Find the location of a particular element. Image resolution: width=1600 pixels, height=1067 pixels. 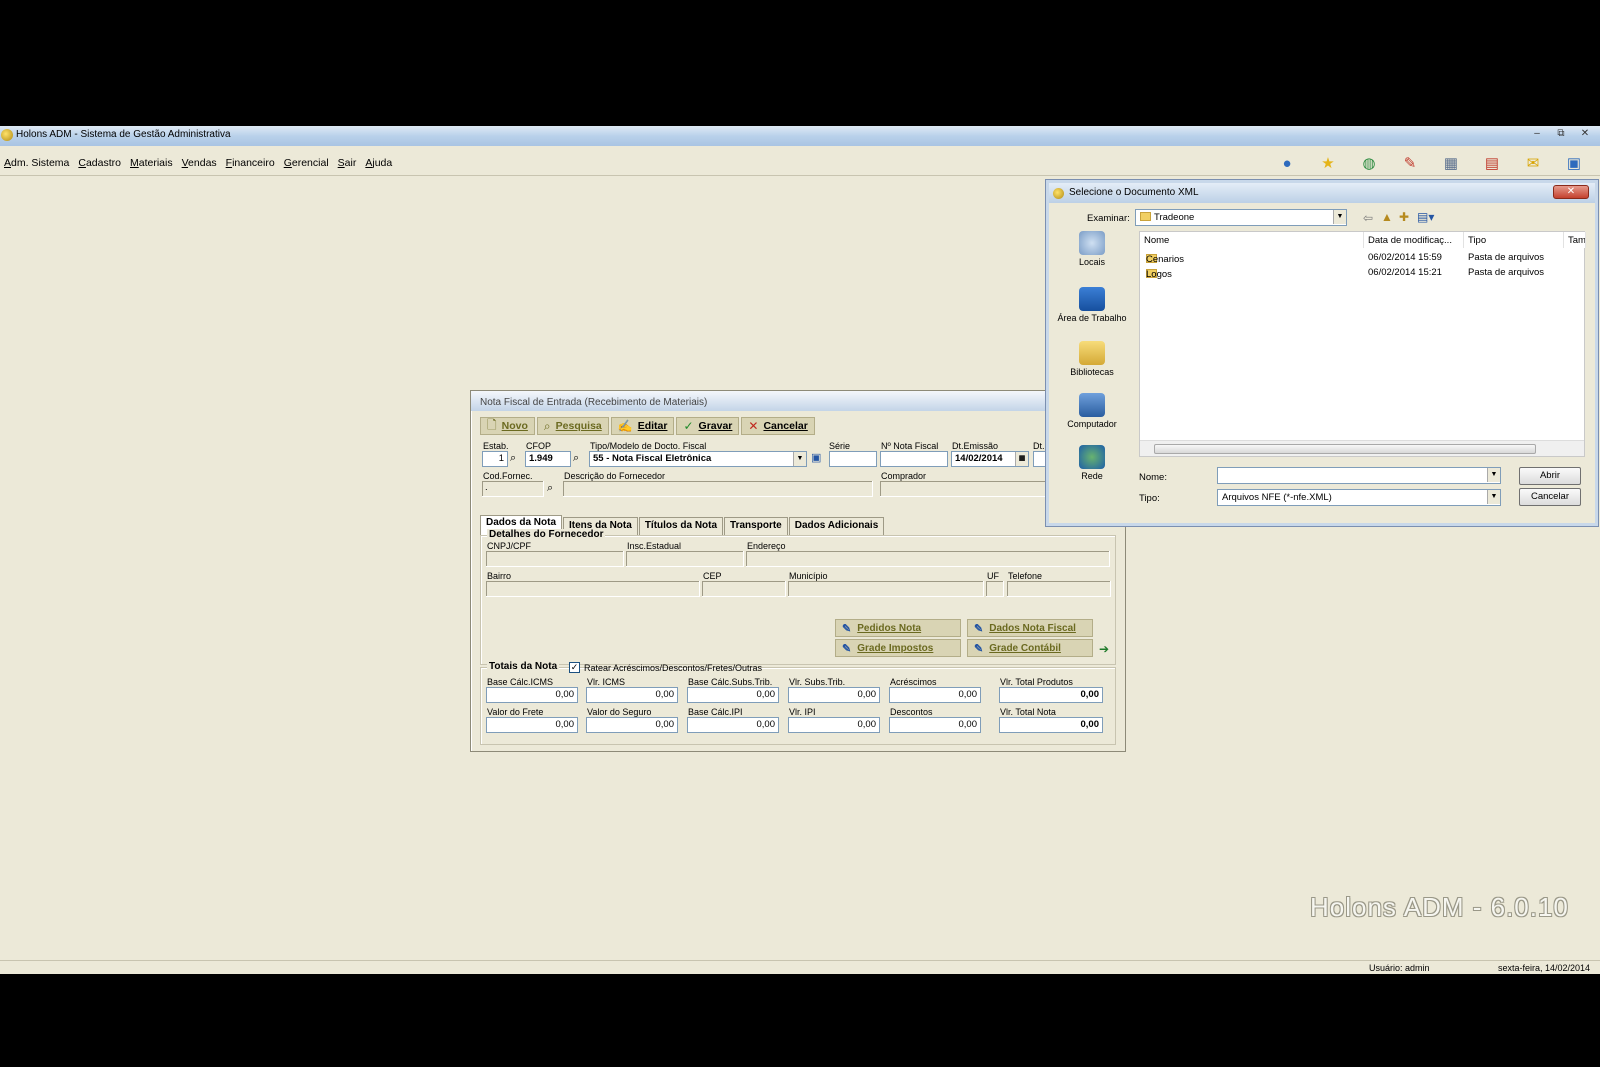

editar-button: ✍ Editar is located at coordinates (642, 426).